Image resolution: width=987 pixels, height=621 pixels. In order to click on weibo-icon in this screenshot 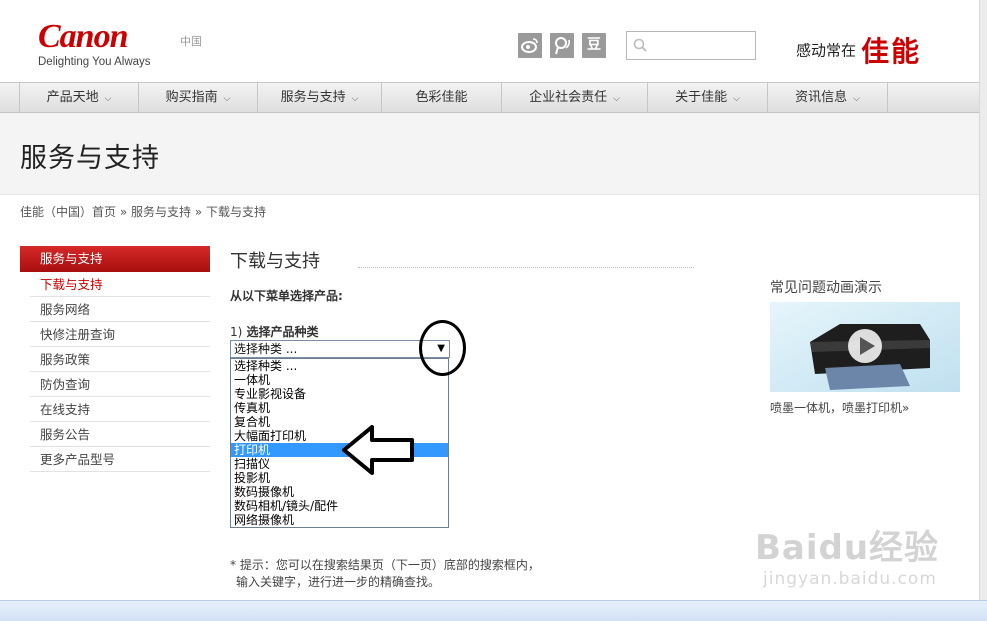, I will do `click(530, 45)`.